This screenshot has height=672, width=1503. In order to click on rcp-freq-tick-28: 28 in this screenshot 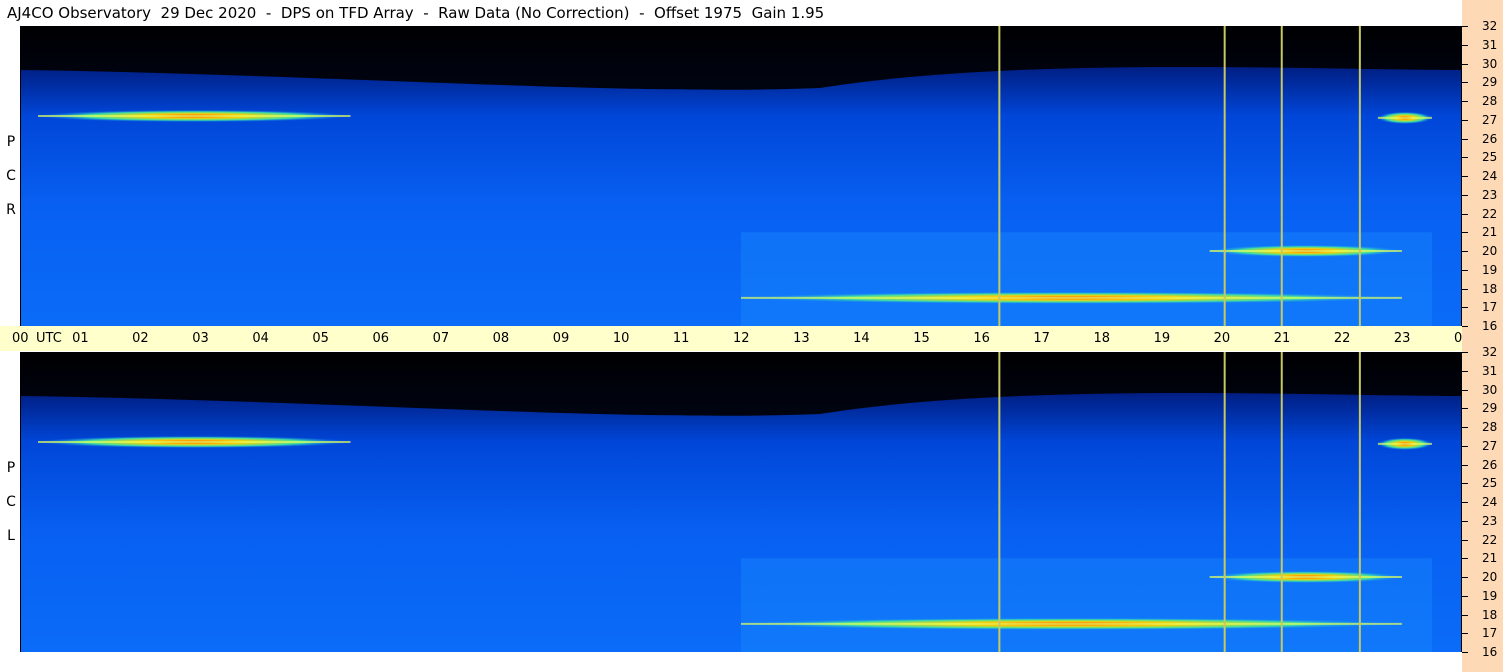, I will do `click(1490, 101)`.